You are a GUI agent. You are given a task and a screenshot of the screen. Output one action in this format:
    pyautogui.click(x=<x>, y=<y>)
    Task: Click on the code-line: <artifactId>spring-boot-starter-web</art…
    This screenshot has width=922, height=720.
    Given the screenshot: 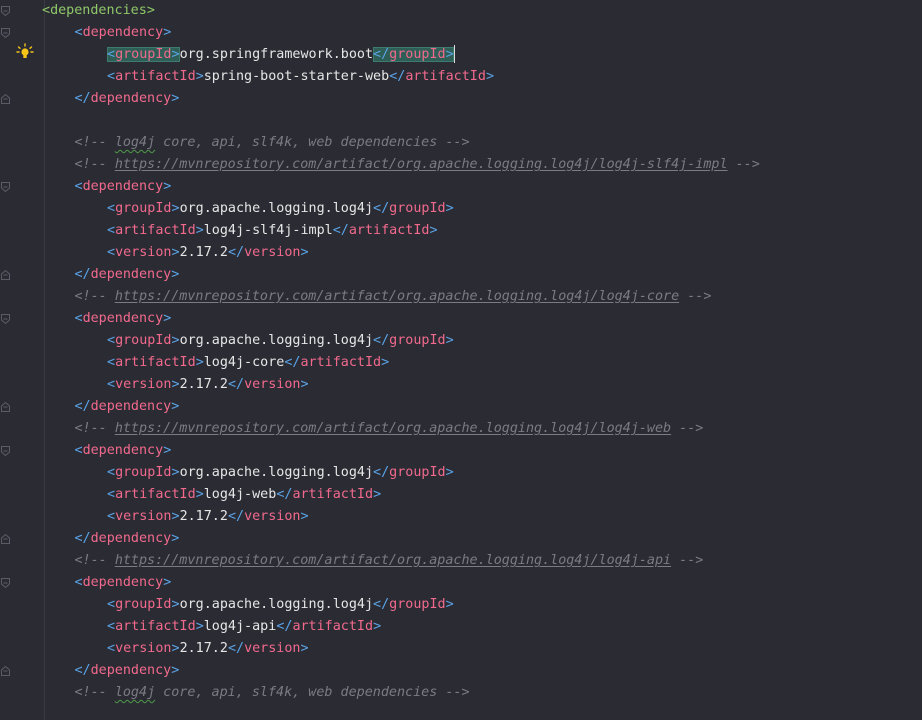 What is the action you would take?
    pyautogui.click(x=300, y=77)
    